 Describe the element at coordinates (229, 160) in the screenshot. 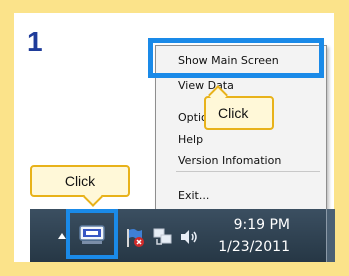

I see `menu-item-version-information: Version Infomation` at that location.